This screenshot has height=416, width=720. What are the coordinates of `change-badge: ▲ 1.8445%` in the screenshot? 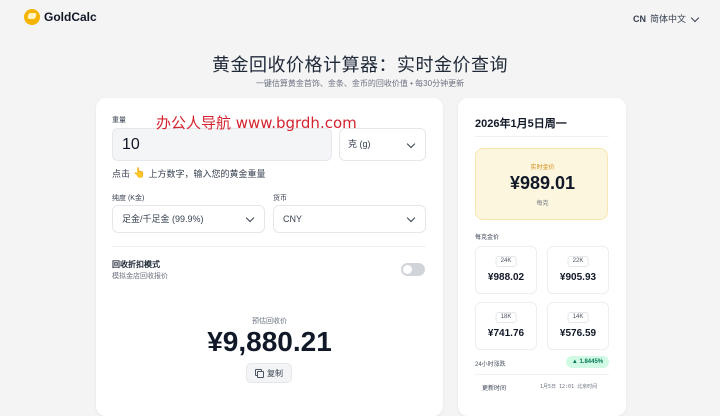 It's located at (587, 362).